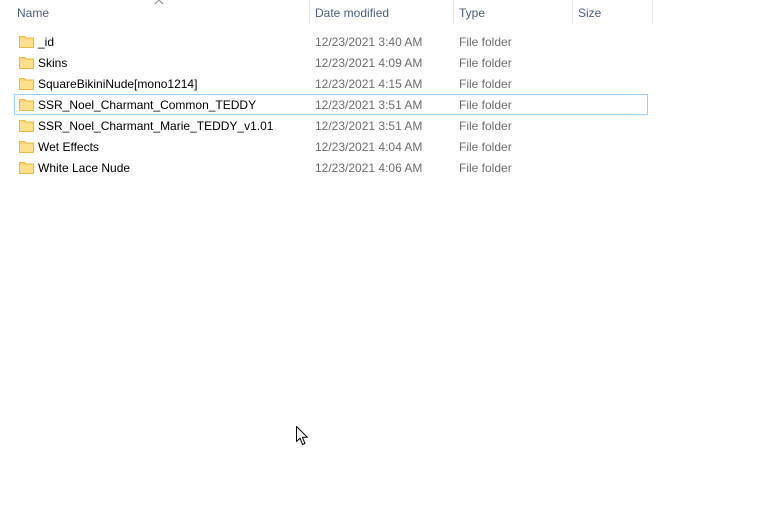  I want to click on column-header-name: Name, so click(160, 12).